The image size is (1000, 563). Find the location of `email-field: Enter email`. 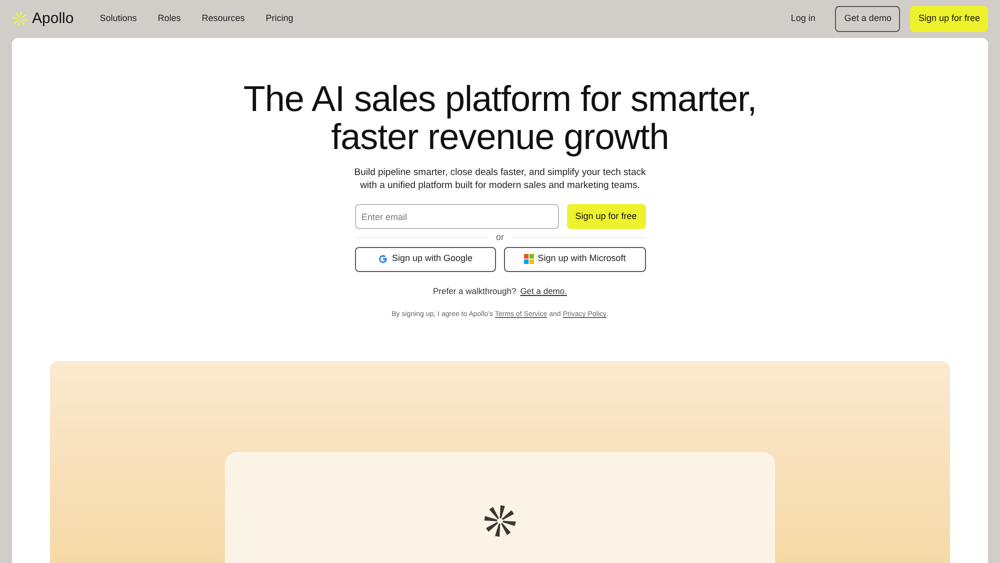

email-field: Enter email is located at coordinates (456, 216).